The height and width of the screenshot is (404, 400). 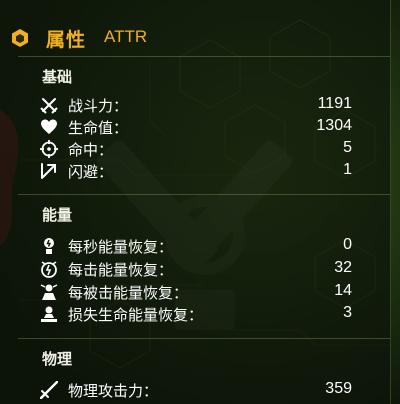 I want to click on heart-icon, so click(x=49, y=126).